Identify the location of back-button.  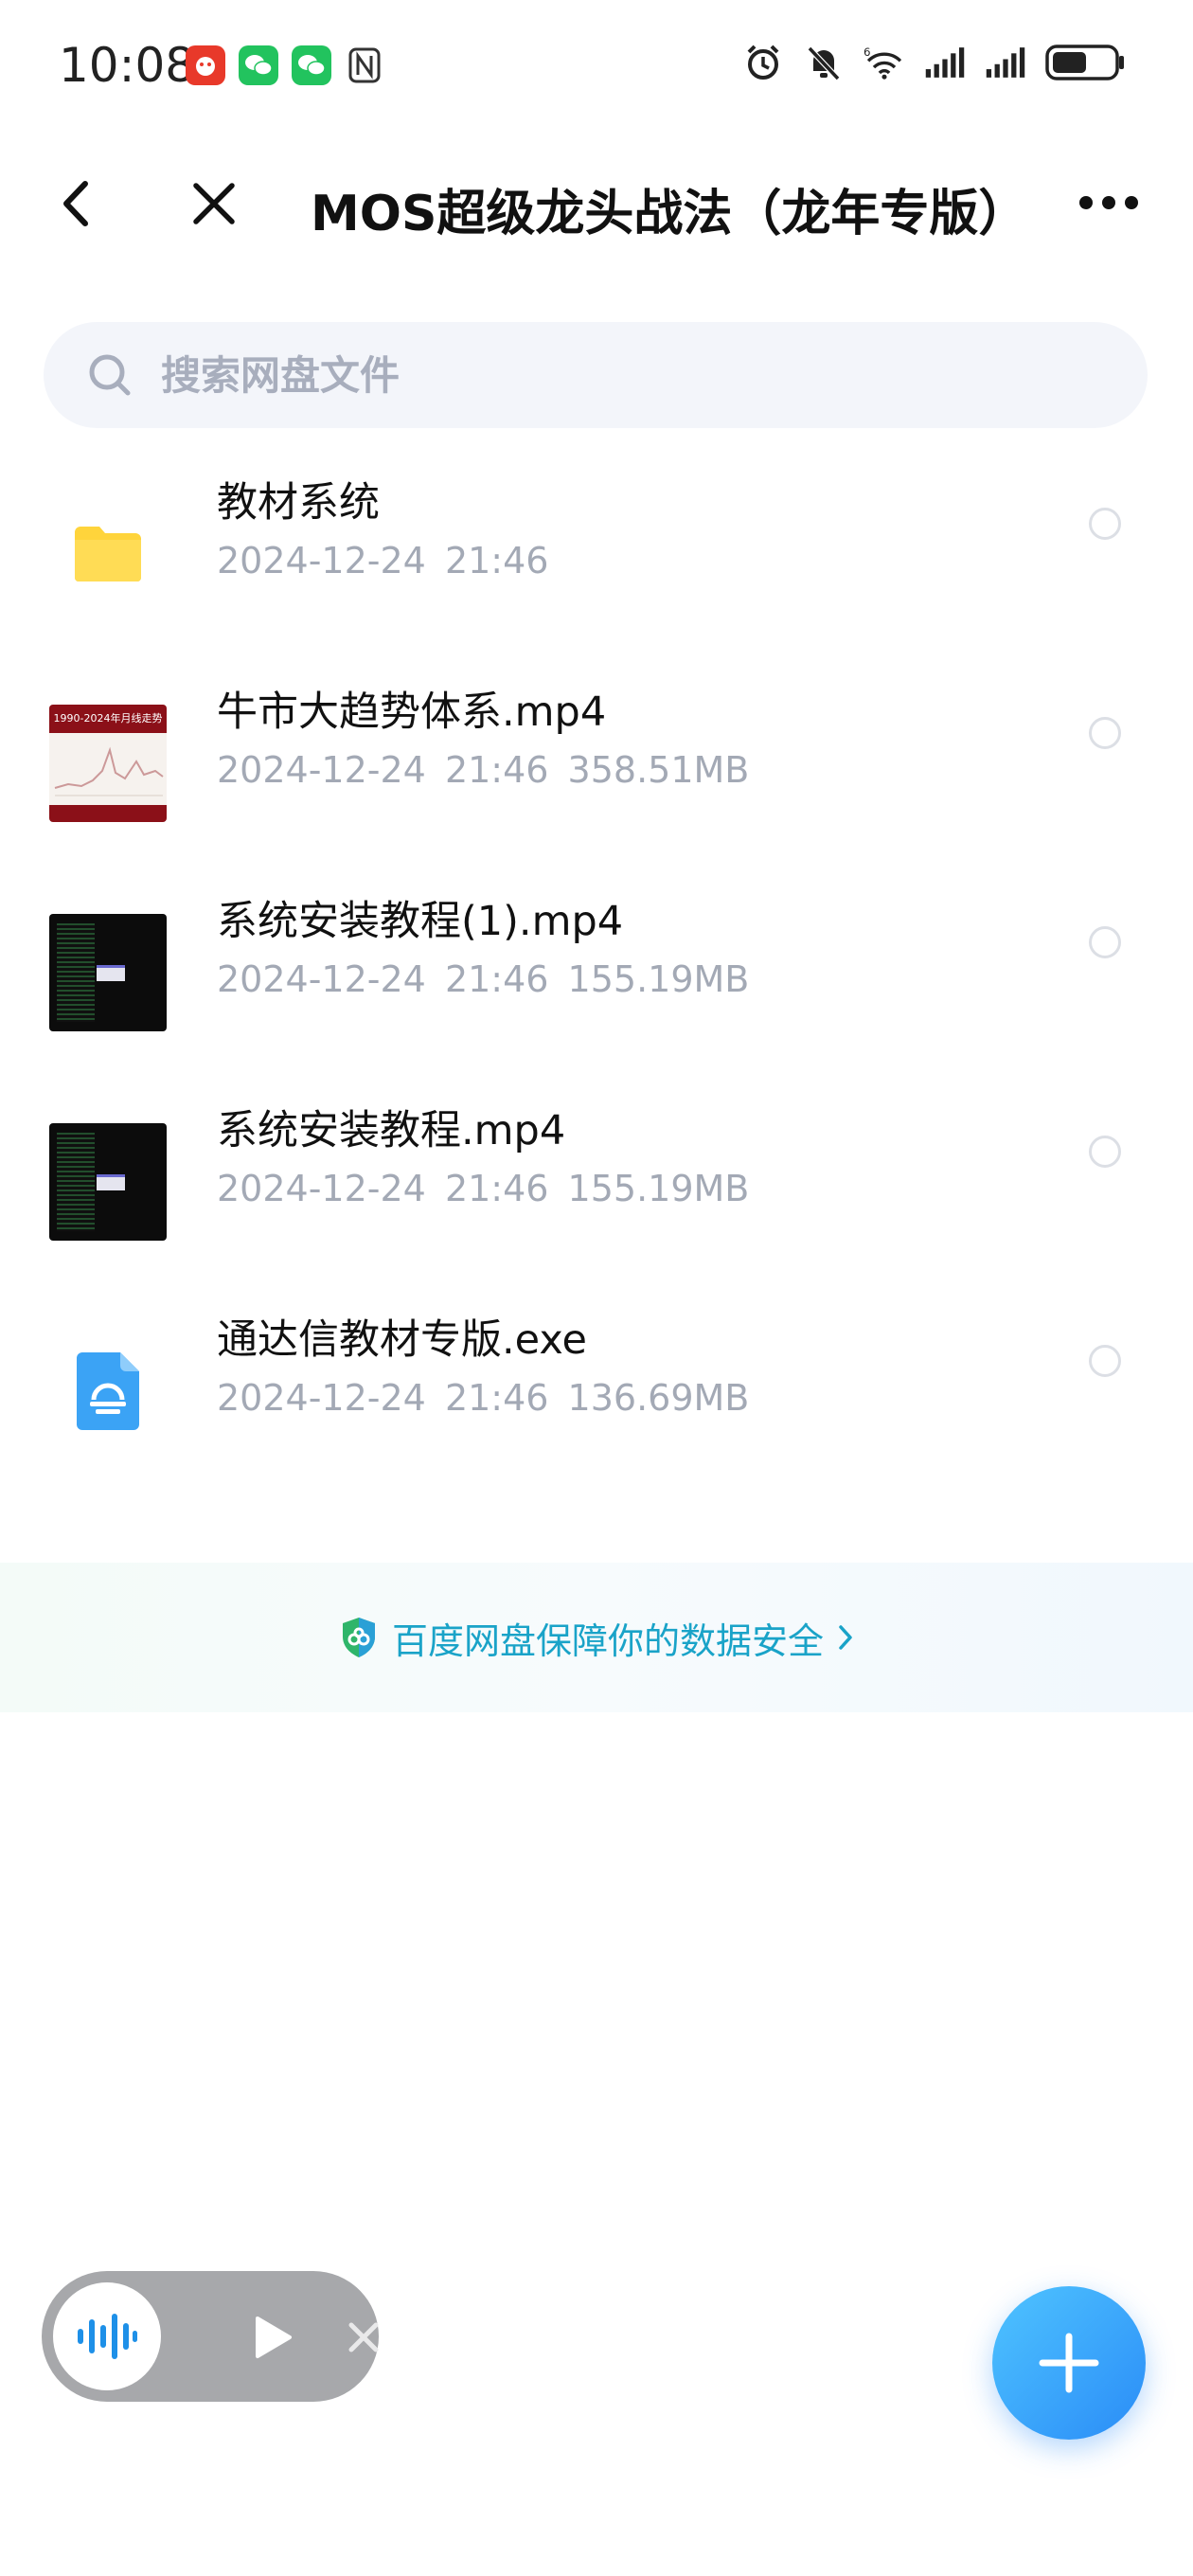
(75, 203).